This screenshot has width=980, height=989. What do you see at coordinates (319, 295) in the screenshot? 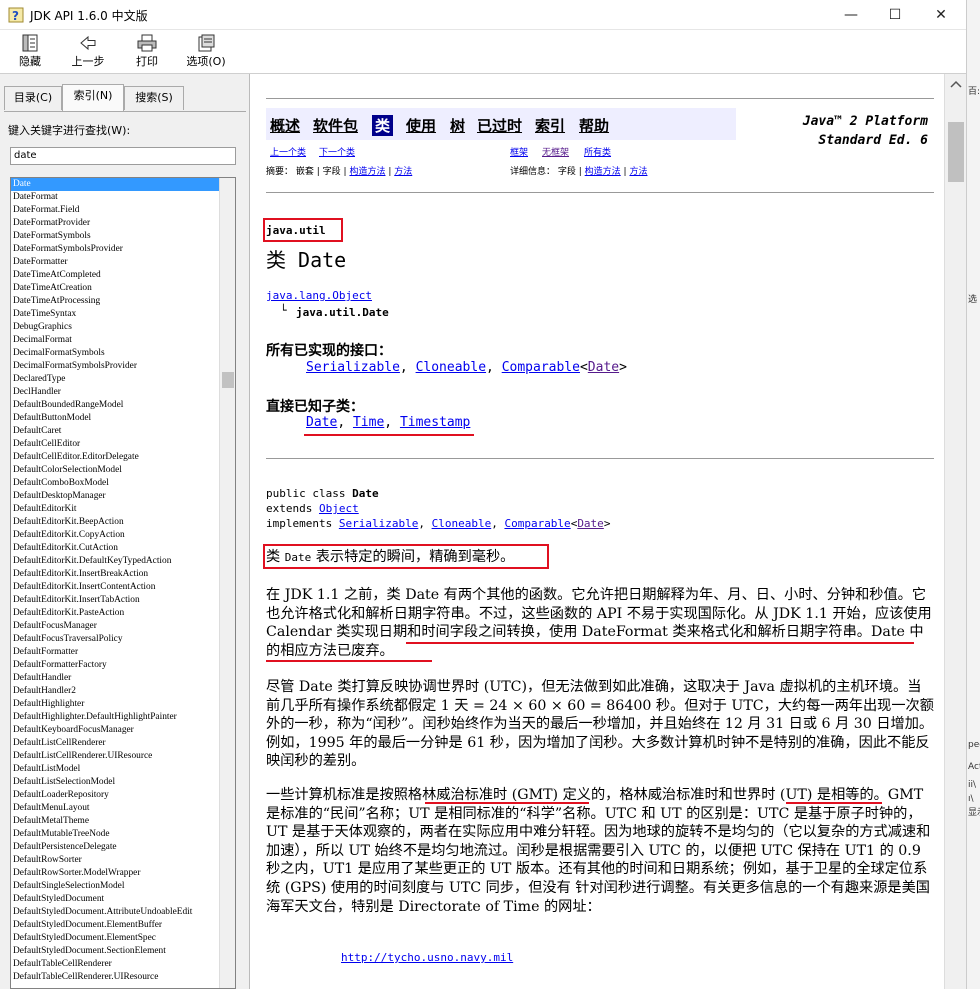
I see `superclass-link: java.lang.Object` at bounding box center [319, 295].